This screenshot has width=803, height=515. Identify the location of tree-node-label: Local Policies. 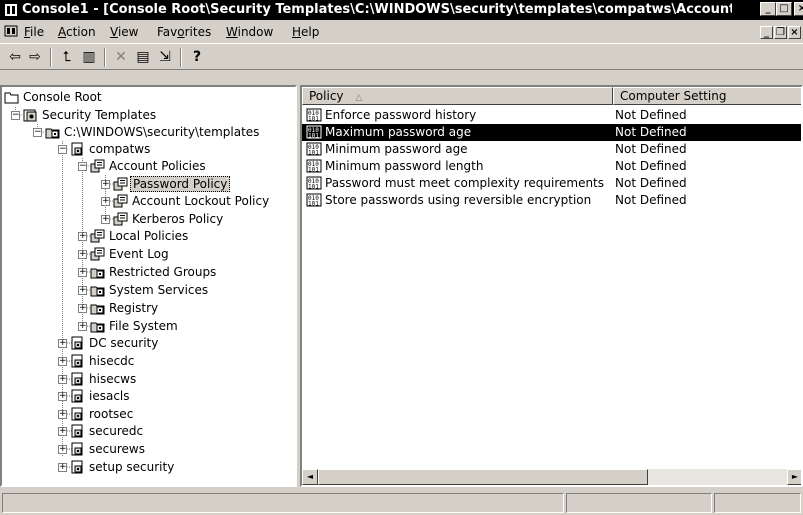
(148, 236).